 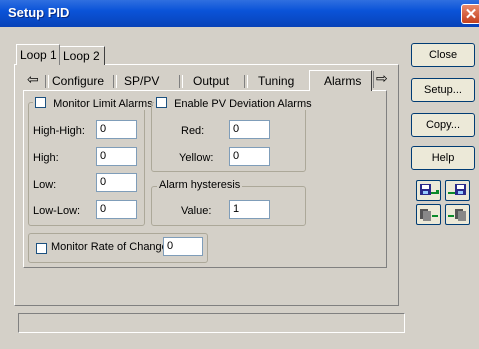 What do you see at coordinates (443, 158) in the screenshot?
I see `help-button: Help` at bounding box center [443, 158].